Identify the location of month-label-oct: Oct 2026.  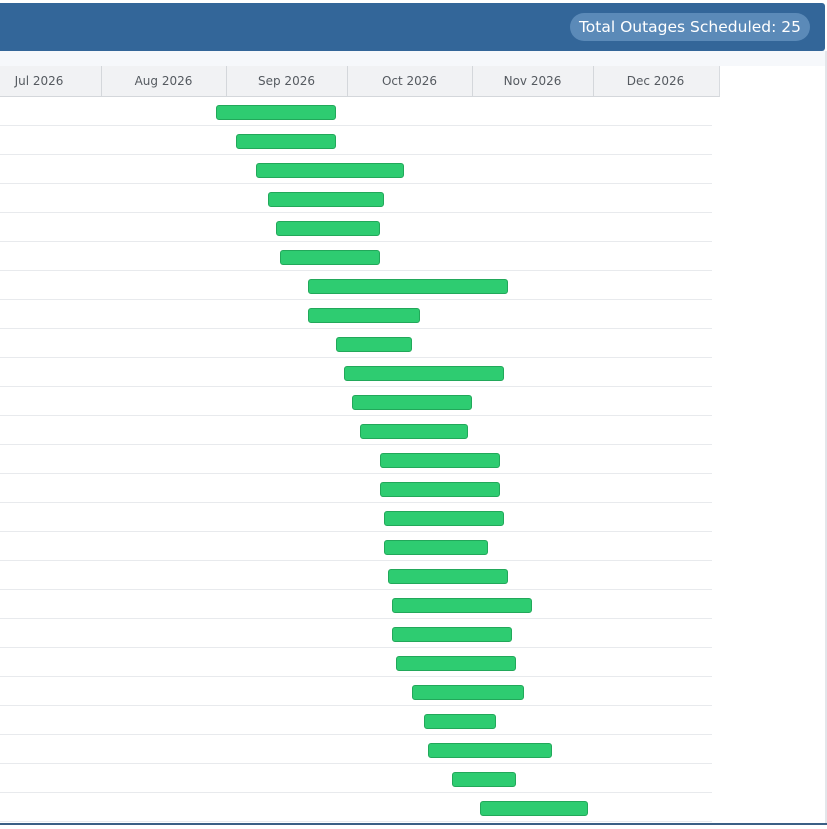
(409, 81).